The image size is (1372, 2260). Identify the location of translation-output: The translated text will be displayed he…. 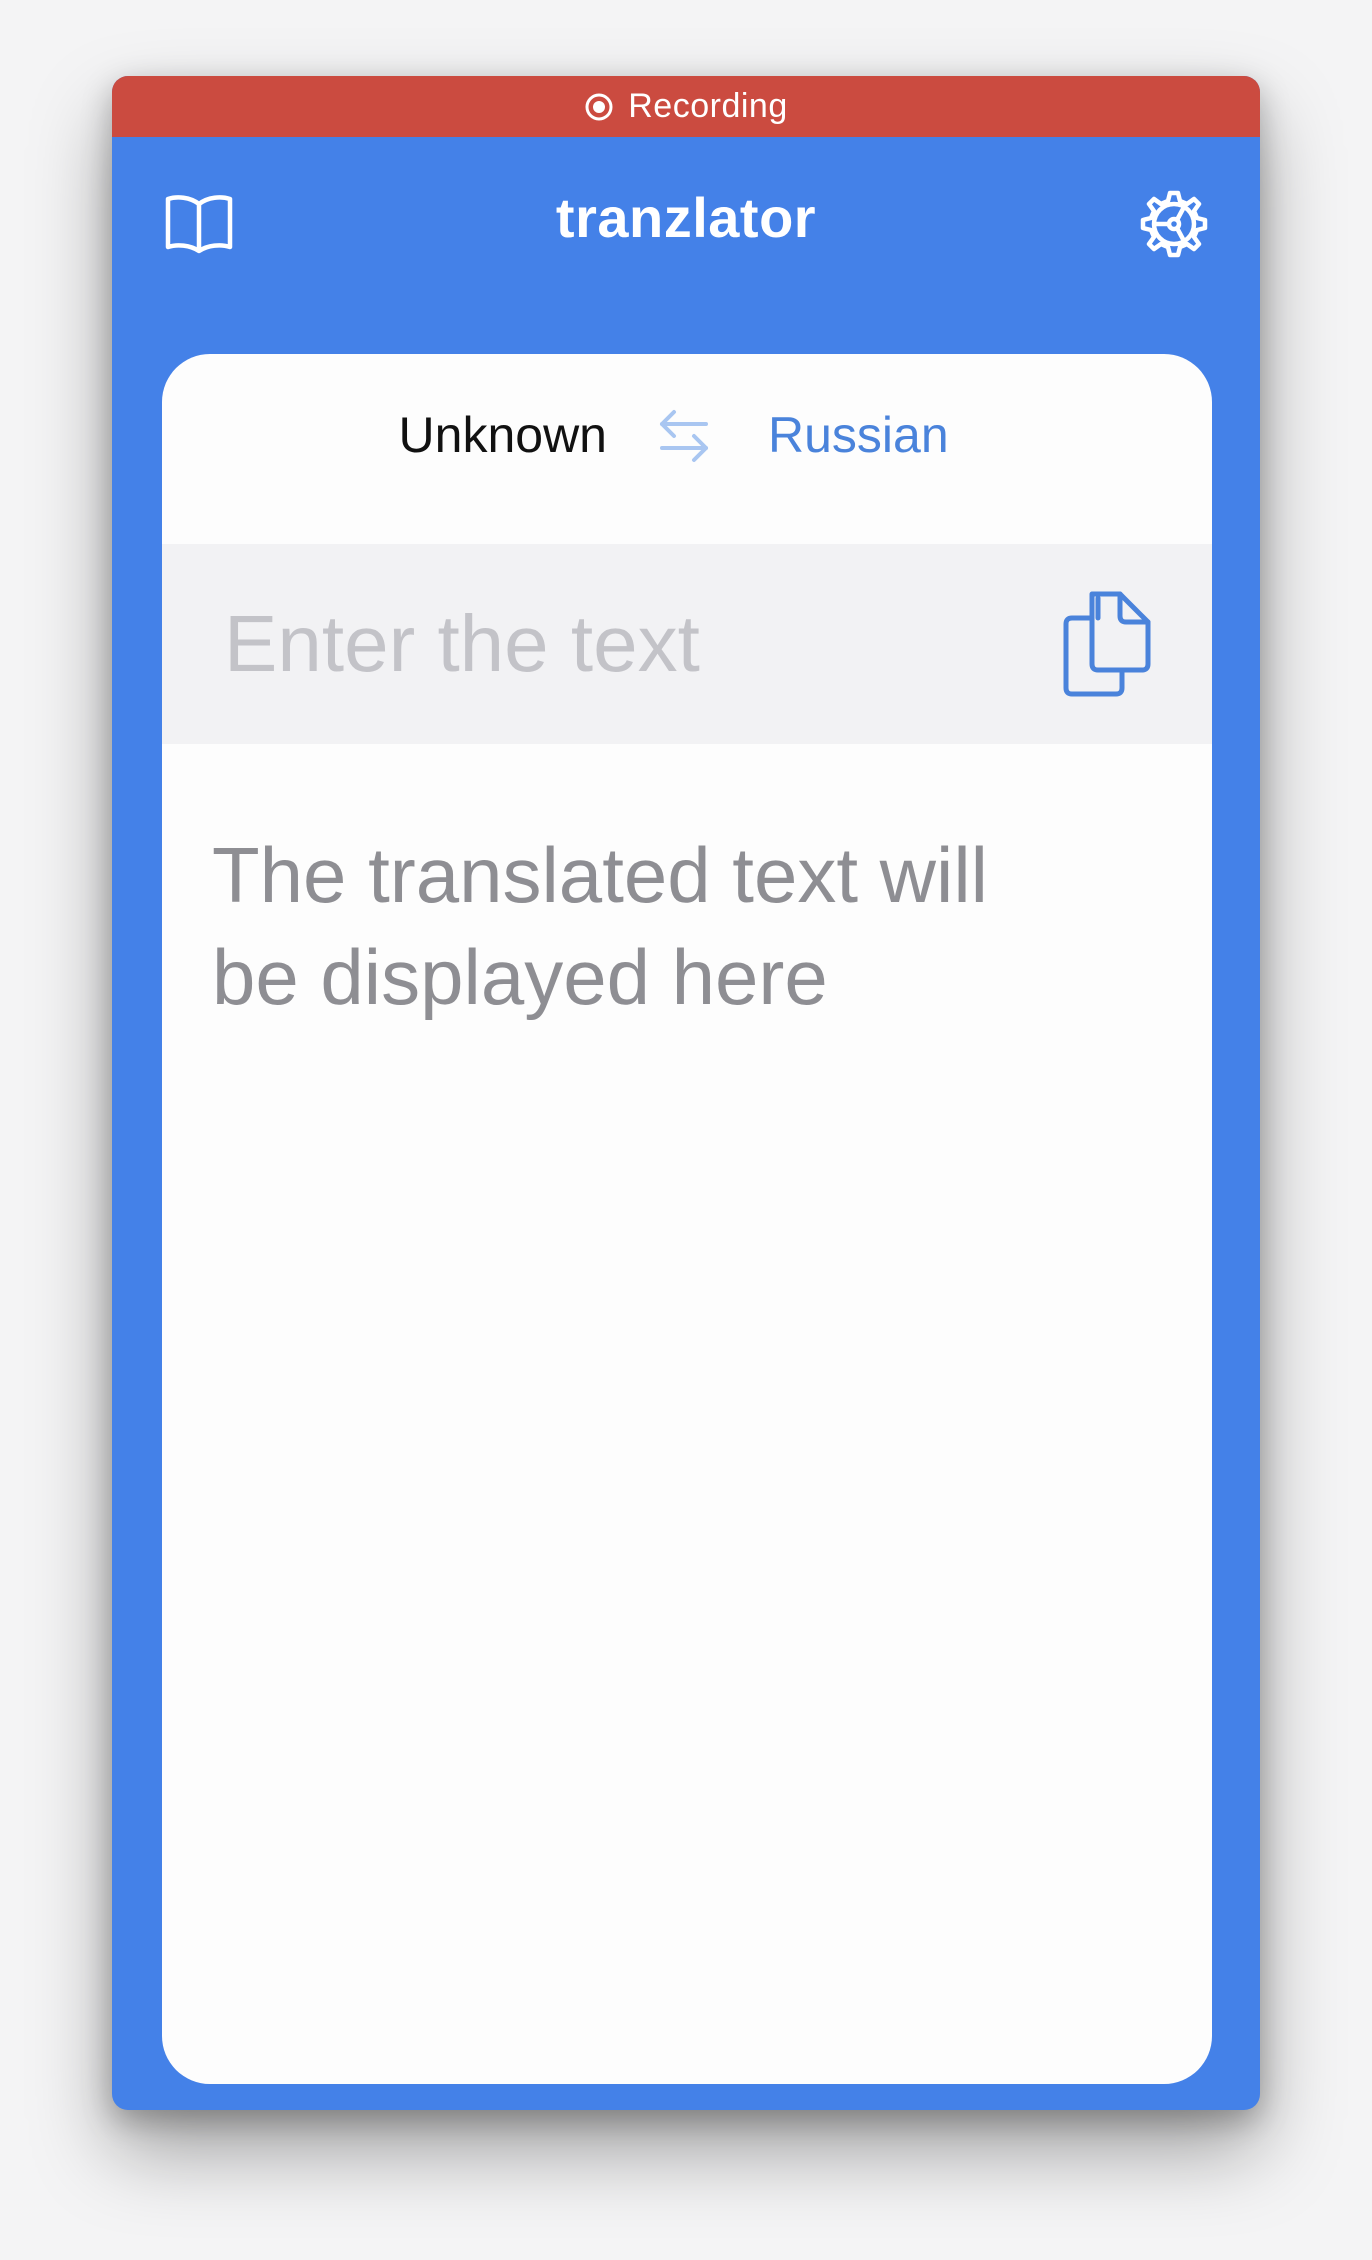
(600, 926).